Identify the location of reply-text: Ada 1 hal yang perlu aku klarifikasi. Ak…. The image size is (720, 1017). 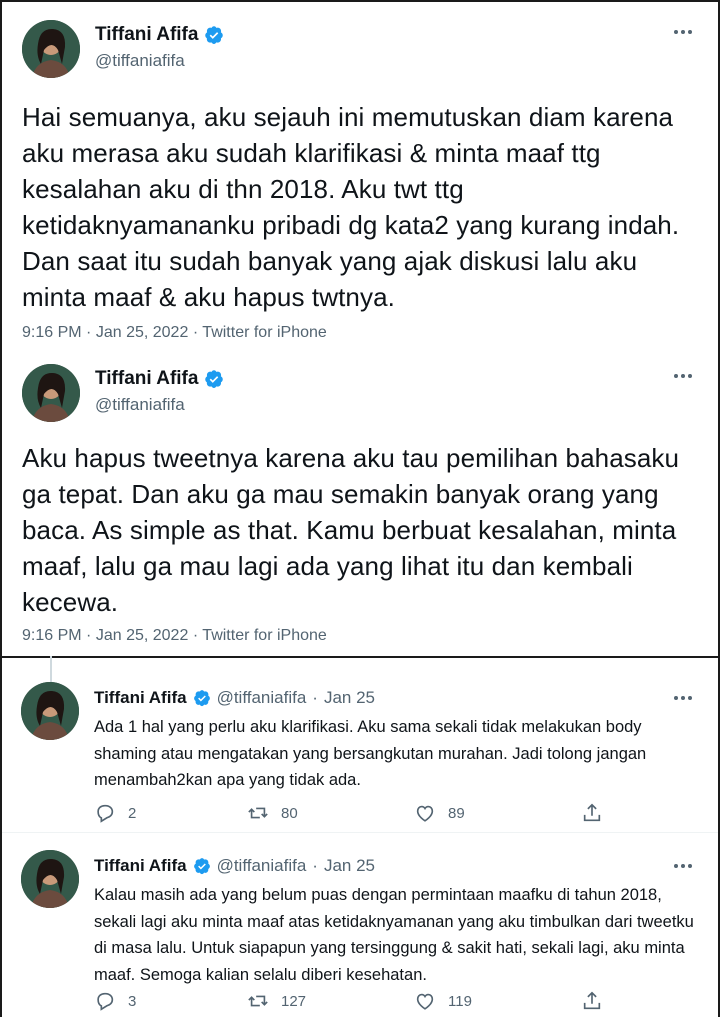
(370, 753).